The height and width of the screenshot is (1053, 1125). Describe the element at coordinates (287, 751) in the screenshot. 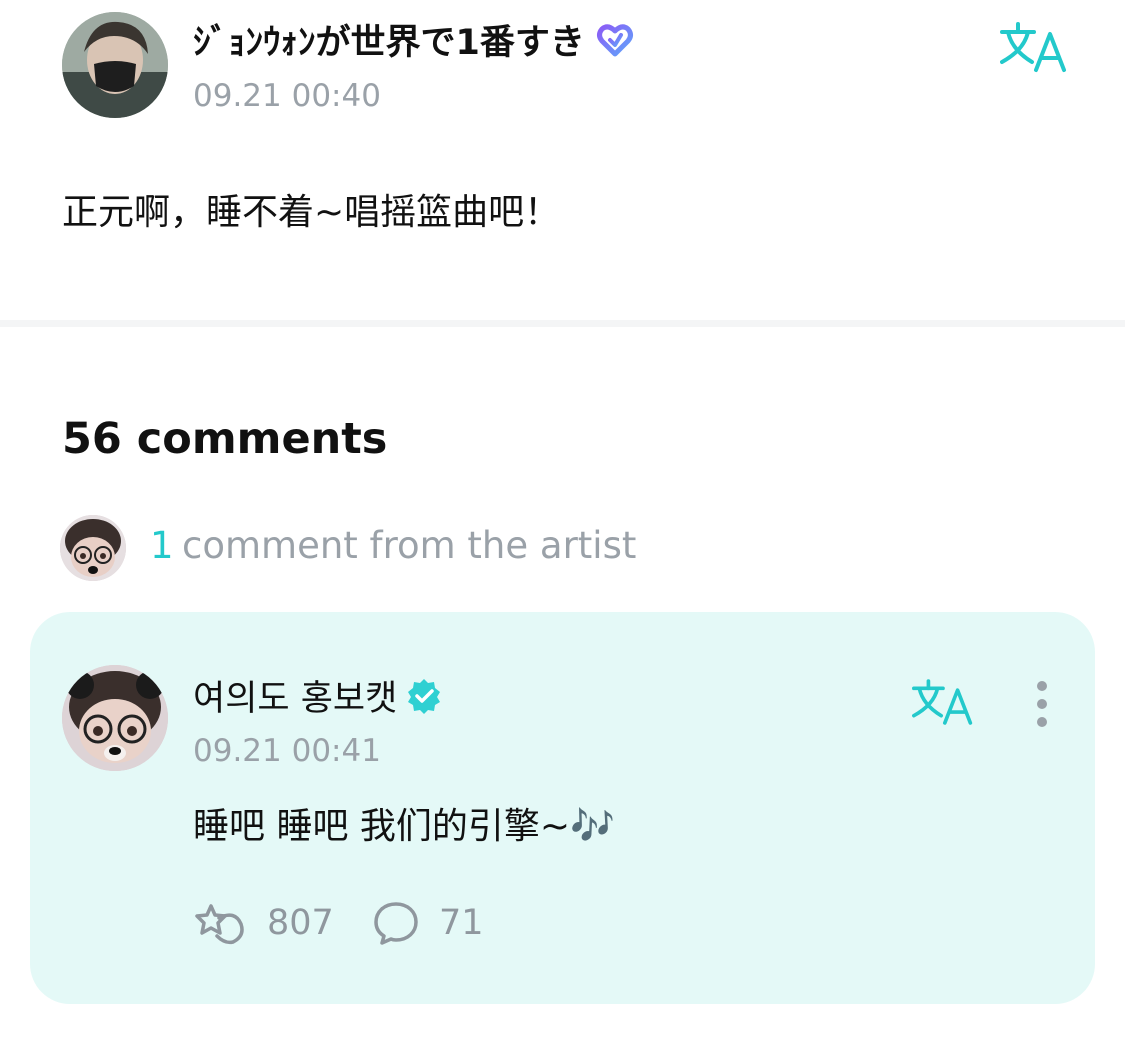

I see `artist-comment-timestamp: 09.21 00:41` at that location.